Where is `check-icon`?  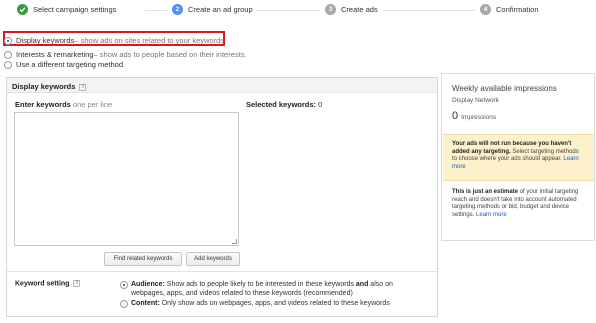 check-icon is located at coordinates (22, 9).